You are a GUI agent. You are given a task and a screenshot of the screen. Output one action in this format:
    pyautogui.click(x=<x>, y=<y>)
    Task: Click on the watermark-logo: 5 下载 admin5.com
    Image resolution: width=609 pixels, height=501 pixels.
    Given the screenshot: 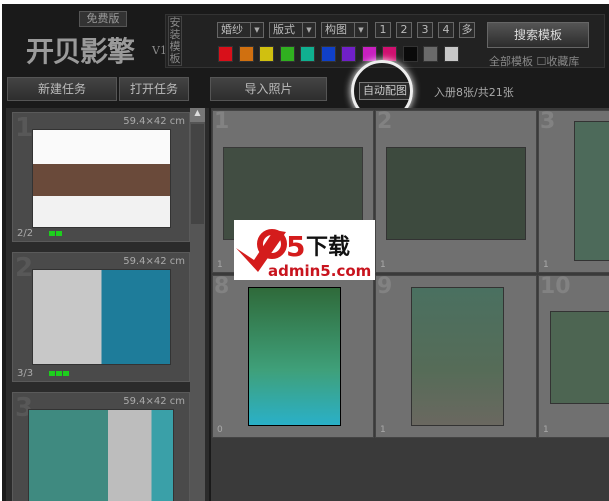 What is the action you would take?
    pyautogui.click(x=304, y=250)
    